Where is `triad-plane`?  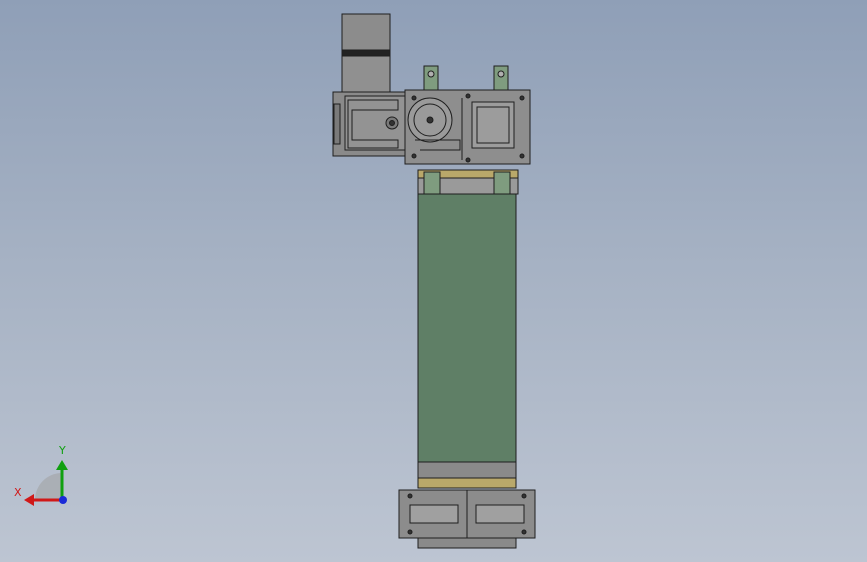 triad-plane is located at coordinates (48, 486).